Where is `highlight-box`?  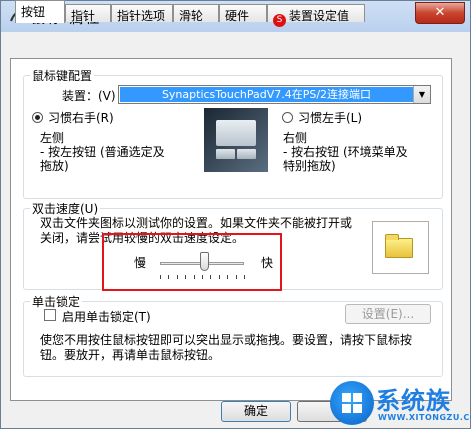 highlight-box is located at coordinates (192, 262).